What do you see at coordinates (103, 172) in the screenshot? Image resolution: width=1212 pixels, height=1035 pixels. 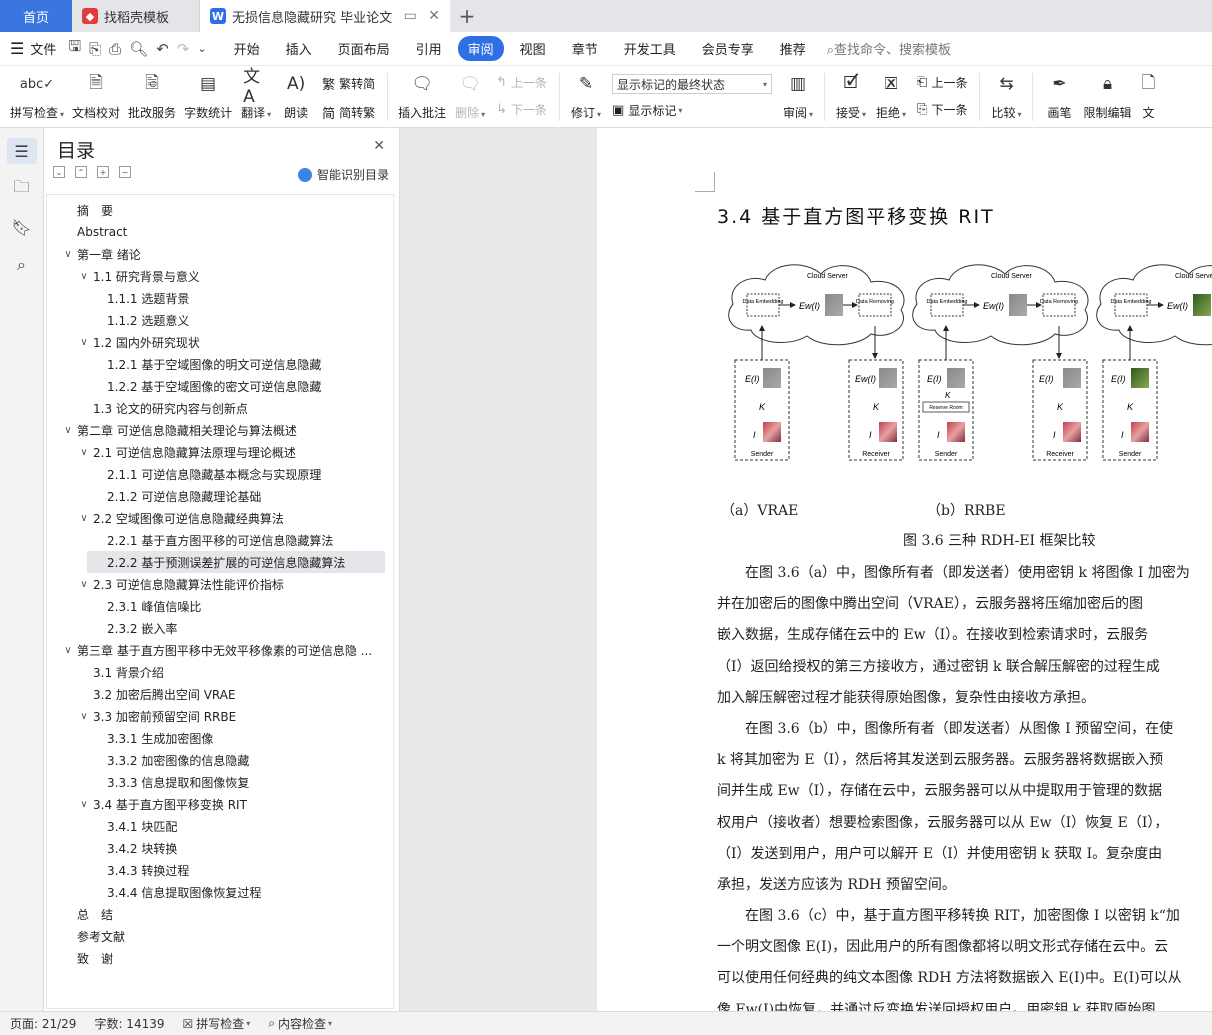 I see `plus-icon: +` at bounding box center [103, 172].